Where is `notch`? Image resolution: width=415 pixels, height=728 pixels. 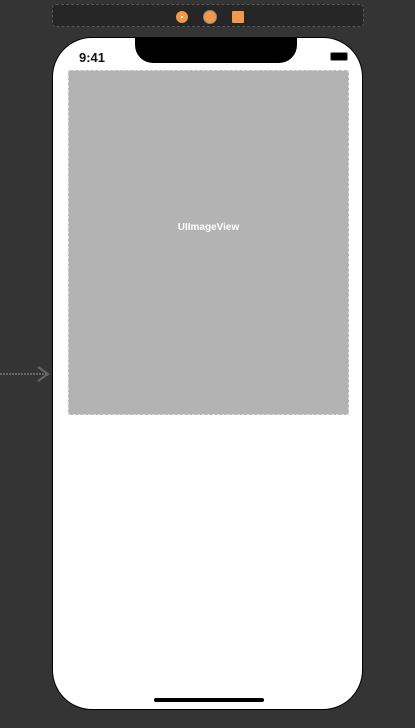
notch is located at coordinates (216, 50).